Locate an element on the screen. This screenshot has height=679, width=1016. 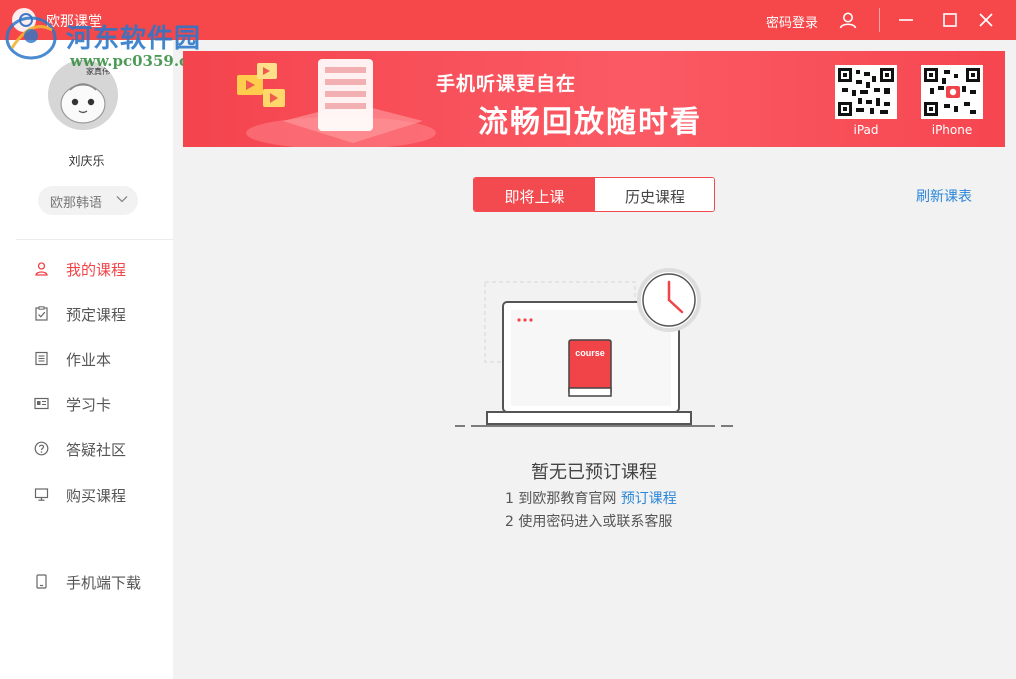
sidebar-item-label: 我的课程 is located at coordinates (96, 270).